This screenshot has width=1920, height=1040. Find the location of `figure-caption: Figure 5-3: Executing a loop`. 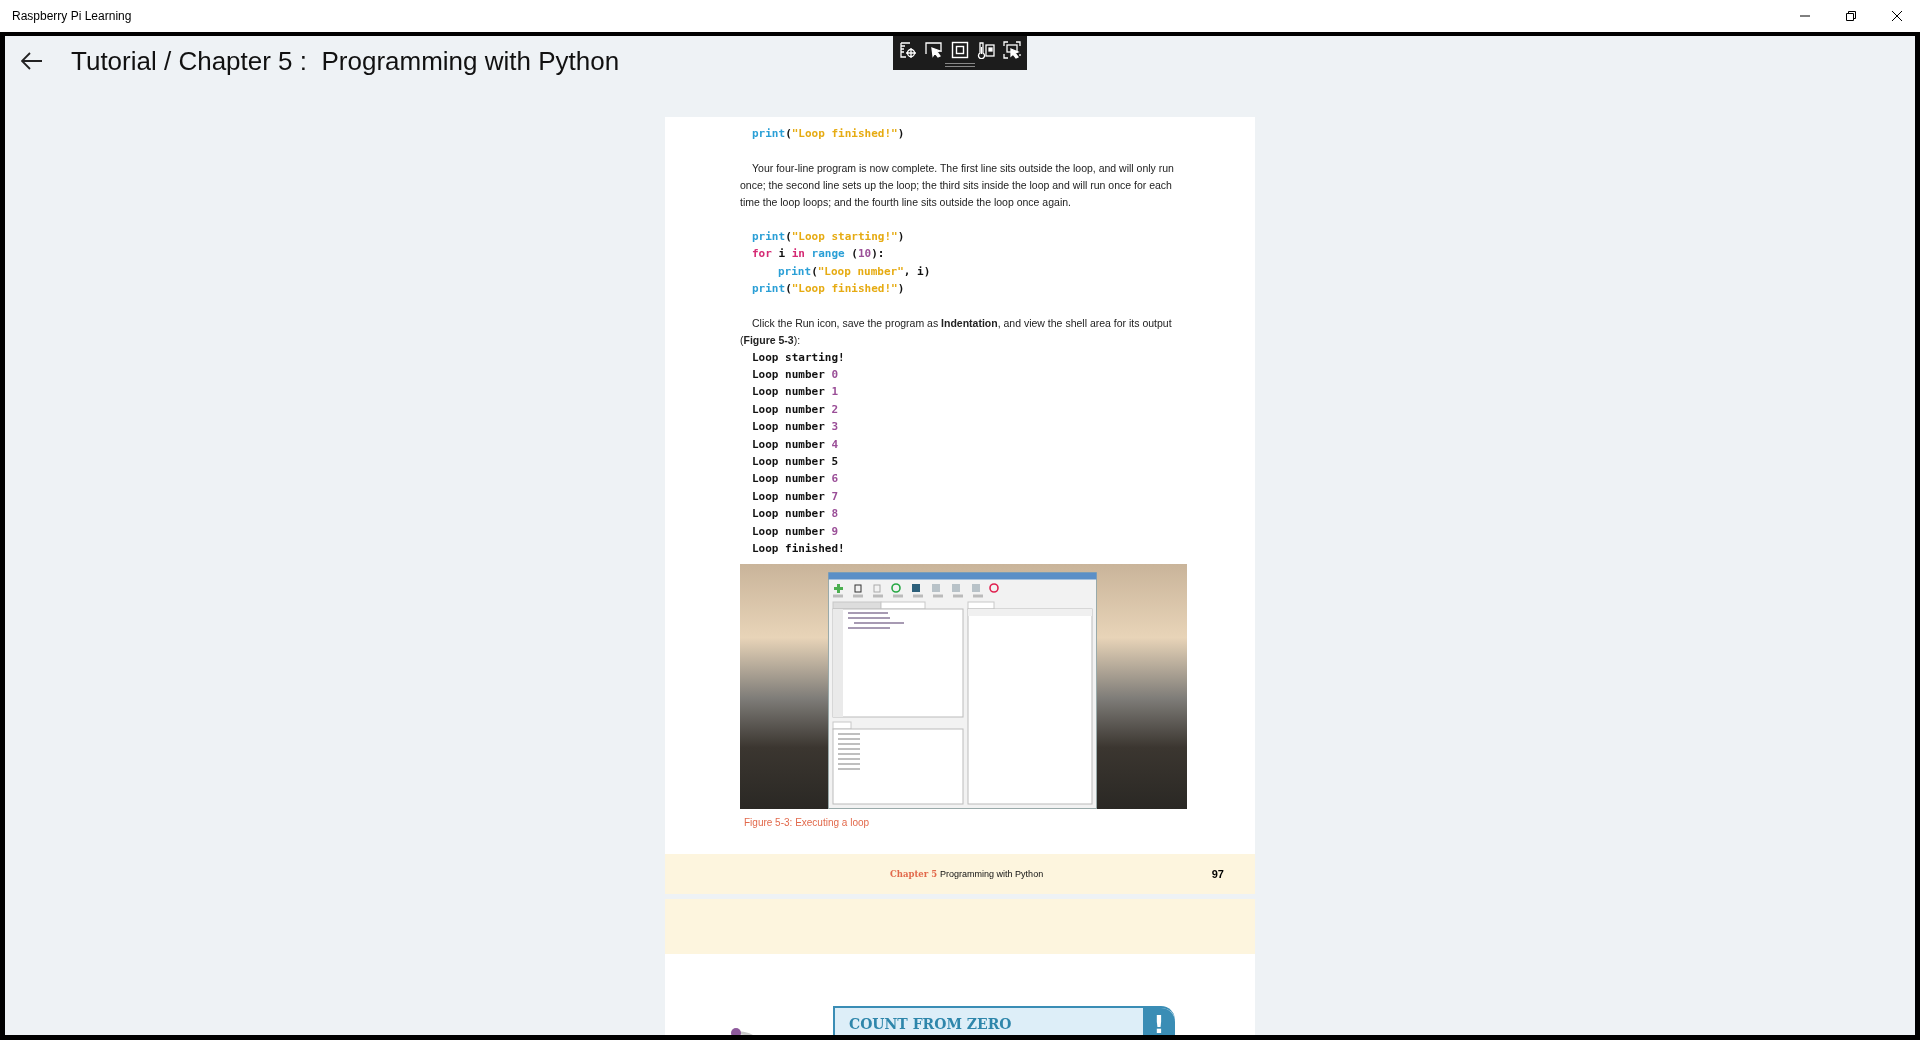

figure-caption: Figure 5-3: Executing a loop is located at coordinates (807, 823).